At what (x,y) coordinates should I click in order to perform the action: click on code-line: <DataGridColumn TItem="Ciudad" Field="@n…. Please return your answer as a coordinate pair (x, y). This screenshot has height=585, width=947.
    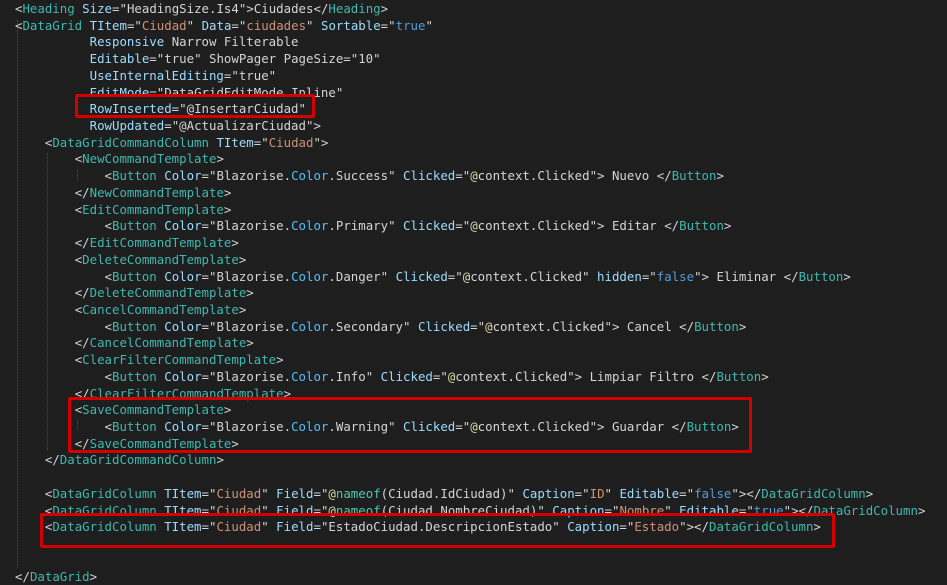
    Looking at the image, I should click on (459, 493).